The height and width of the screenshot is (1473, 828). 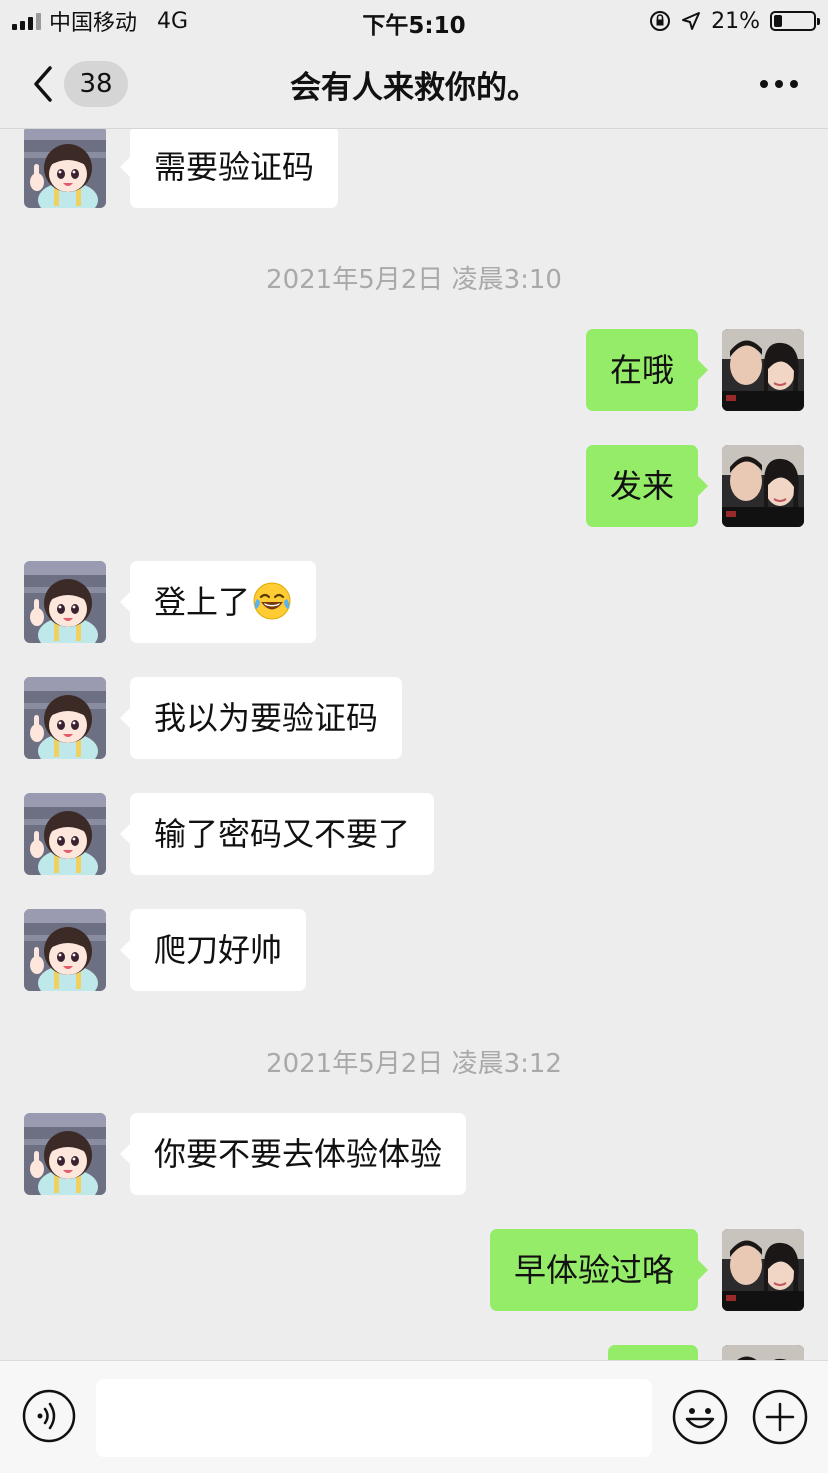 I want to click on plus-icon, so click(x=780, y=1417).